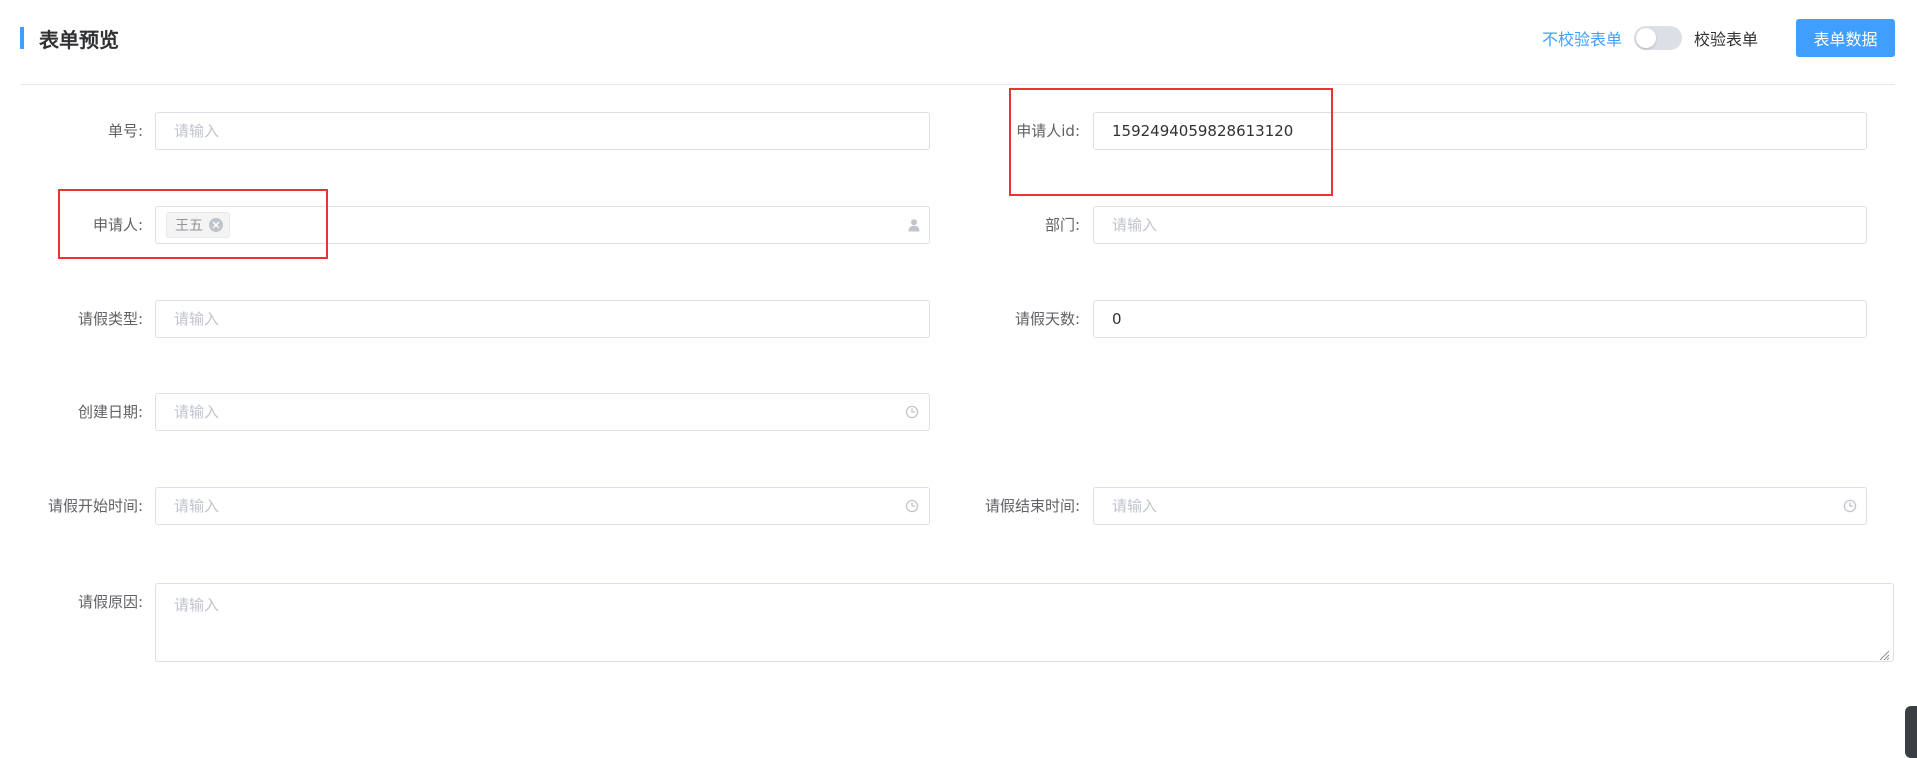 This screenshot has width=1917, height=758. I want to click on order-no-input, so click(542, 131).